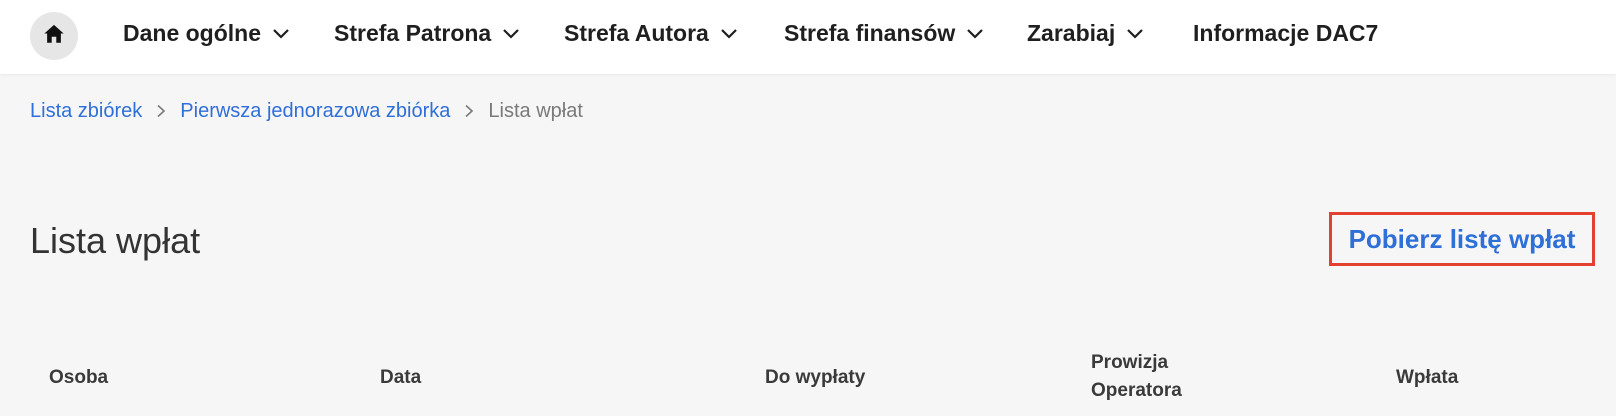 Image resolution: width=1616 pixels, height=416 pixels. What do you see at coordinates (1071, 32) in the screenshot?
I see `nav-item-label: Zarabiaj` at bounding box center [1071, 32].